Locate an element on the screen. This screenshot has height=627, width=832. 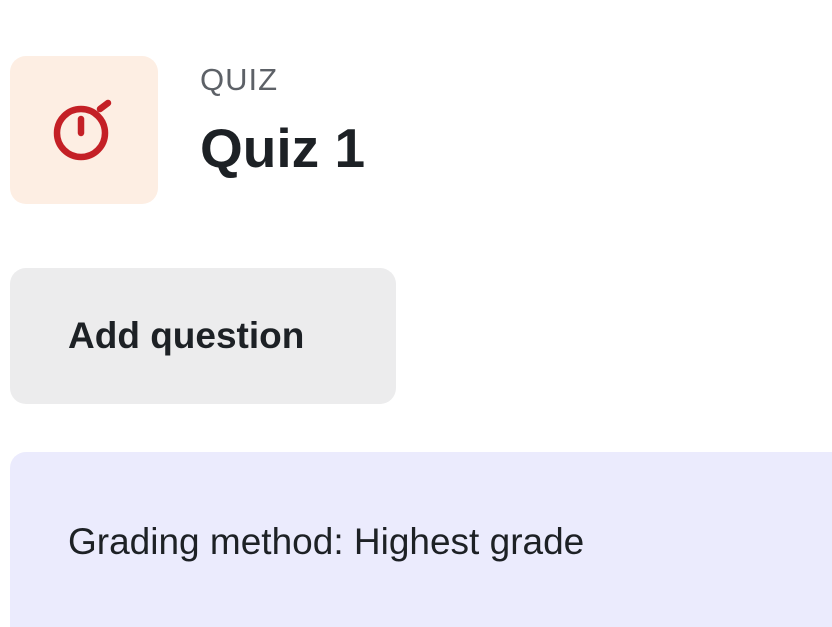
grading-method-text: Grading method: Highest grade is located at coordinates (326, 541).